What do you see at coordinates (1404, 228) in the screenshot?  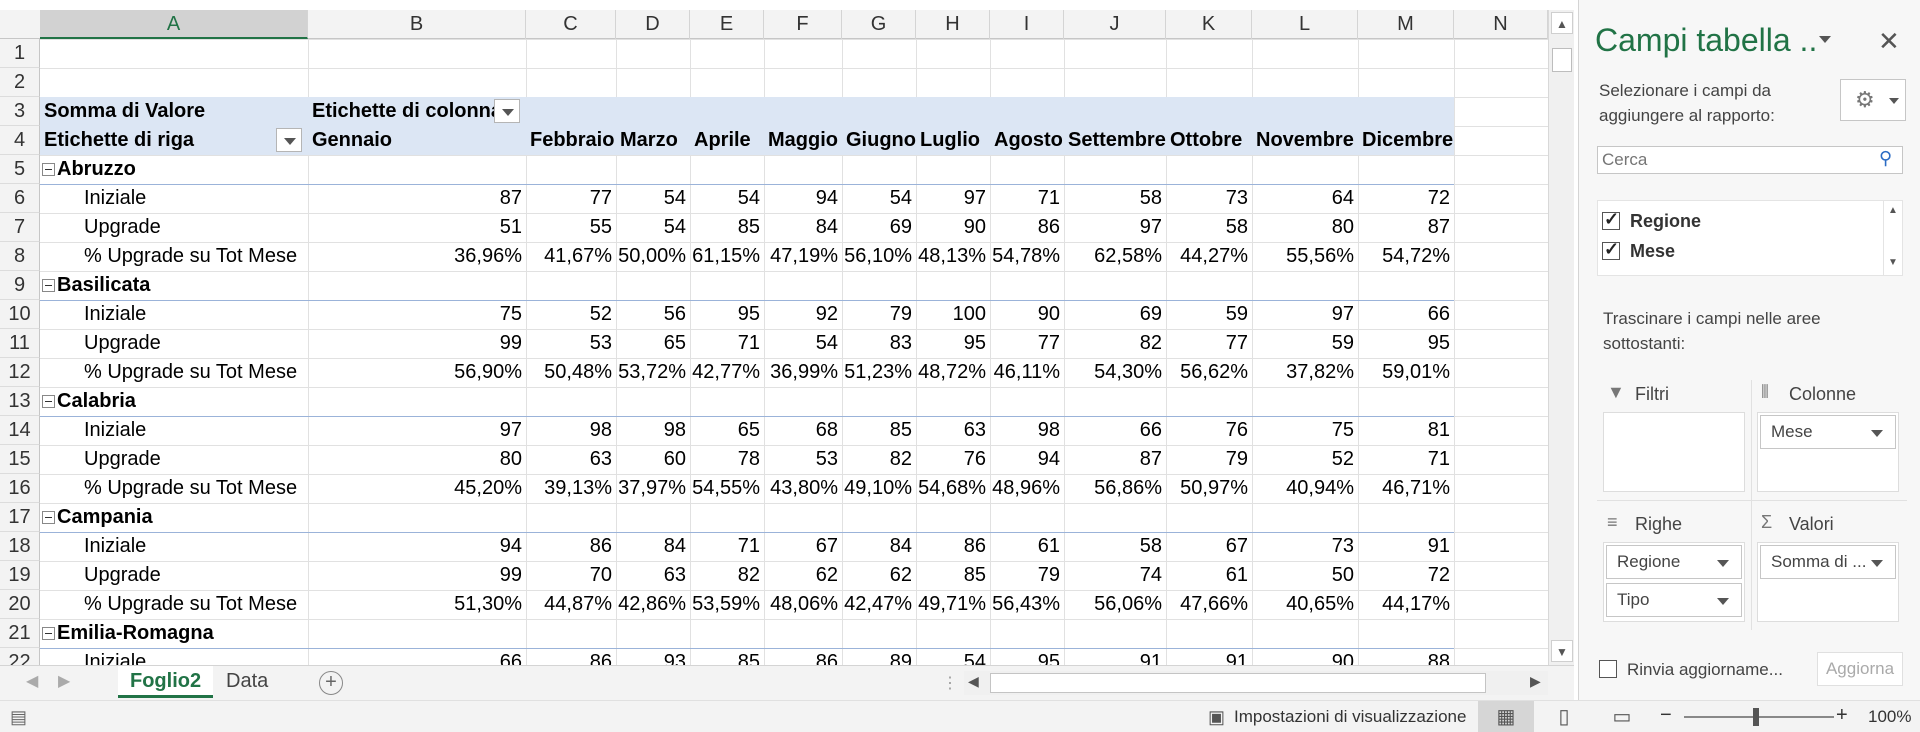 I see `value-cell: 87` at bounding box center [1404, 228].